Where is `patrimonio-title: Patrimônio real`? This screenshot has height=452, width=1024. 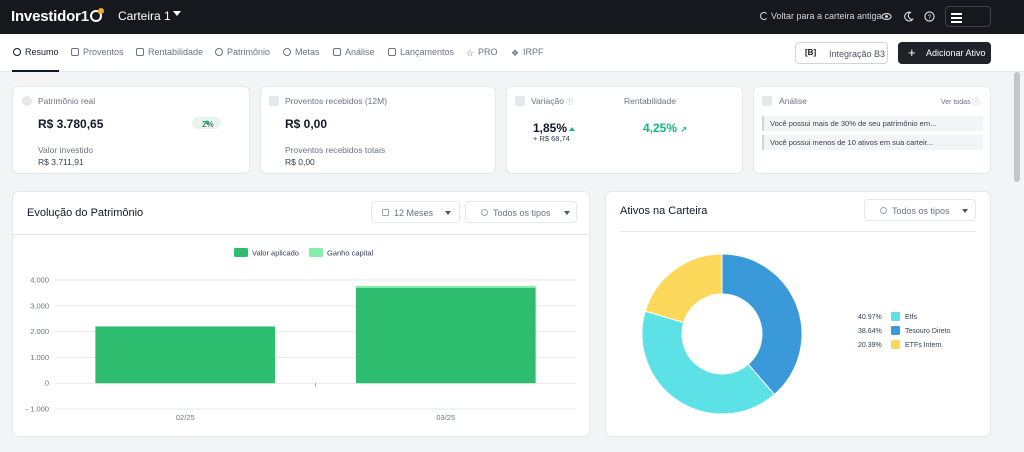
patrimonio-title: Patrimônio real is located at coordinates (67, 101).